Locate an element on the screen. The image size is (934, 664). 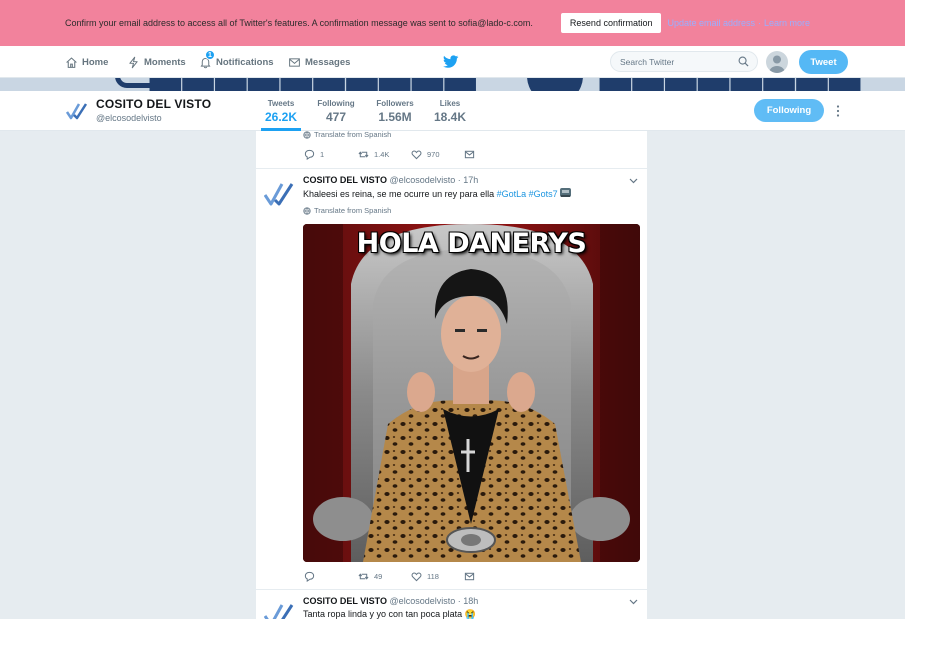
hashtag-link: #Gots7 is located at coordinates (543, 194).